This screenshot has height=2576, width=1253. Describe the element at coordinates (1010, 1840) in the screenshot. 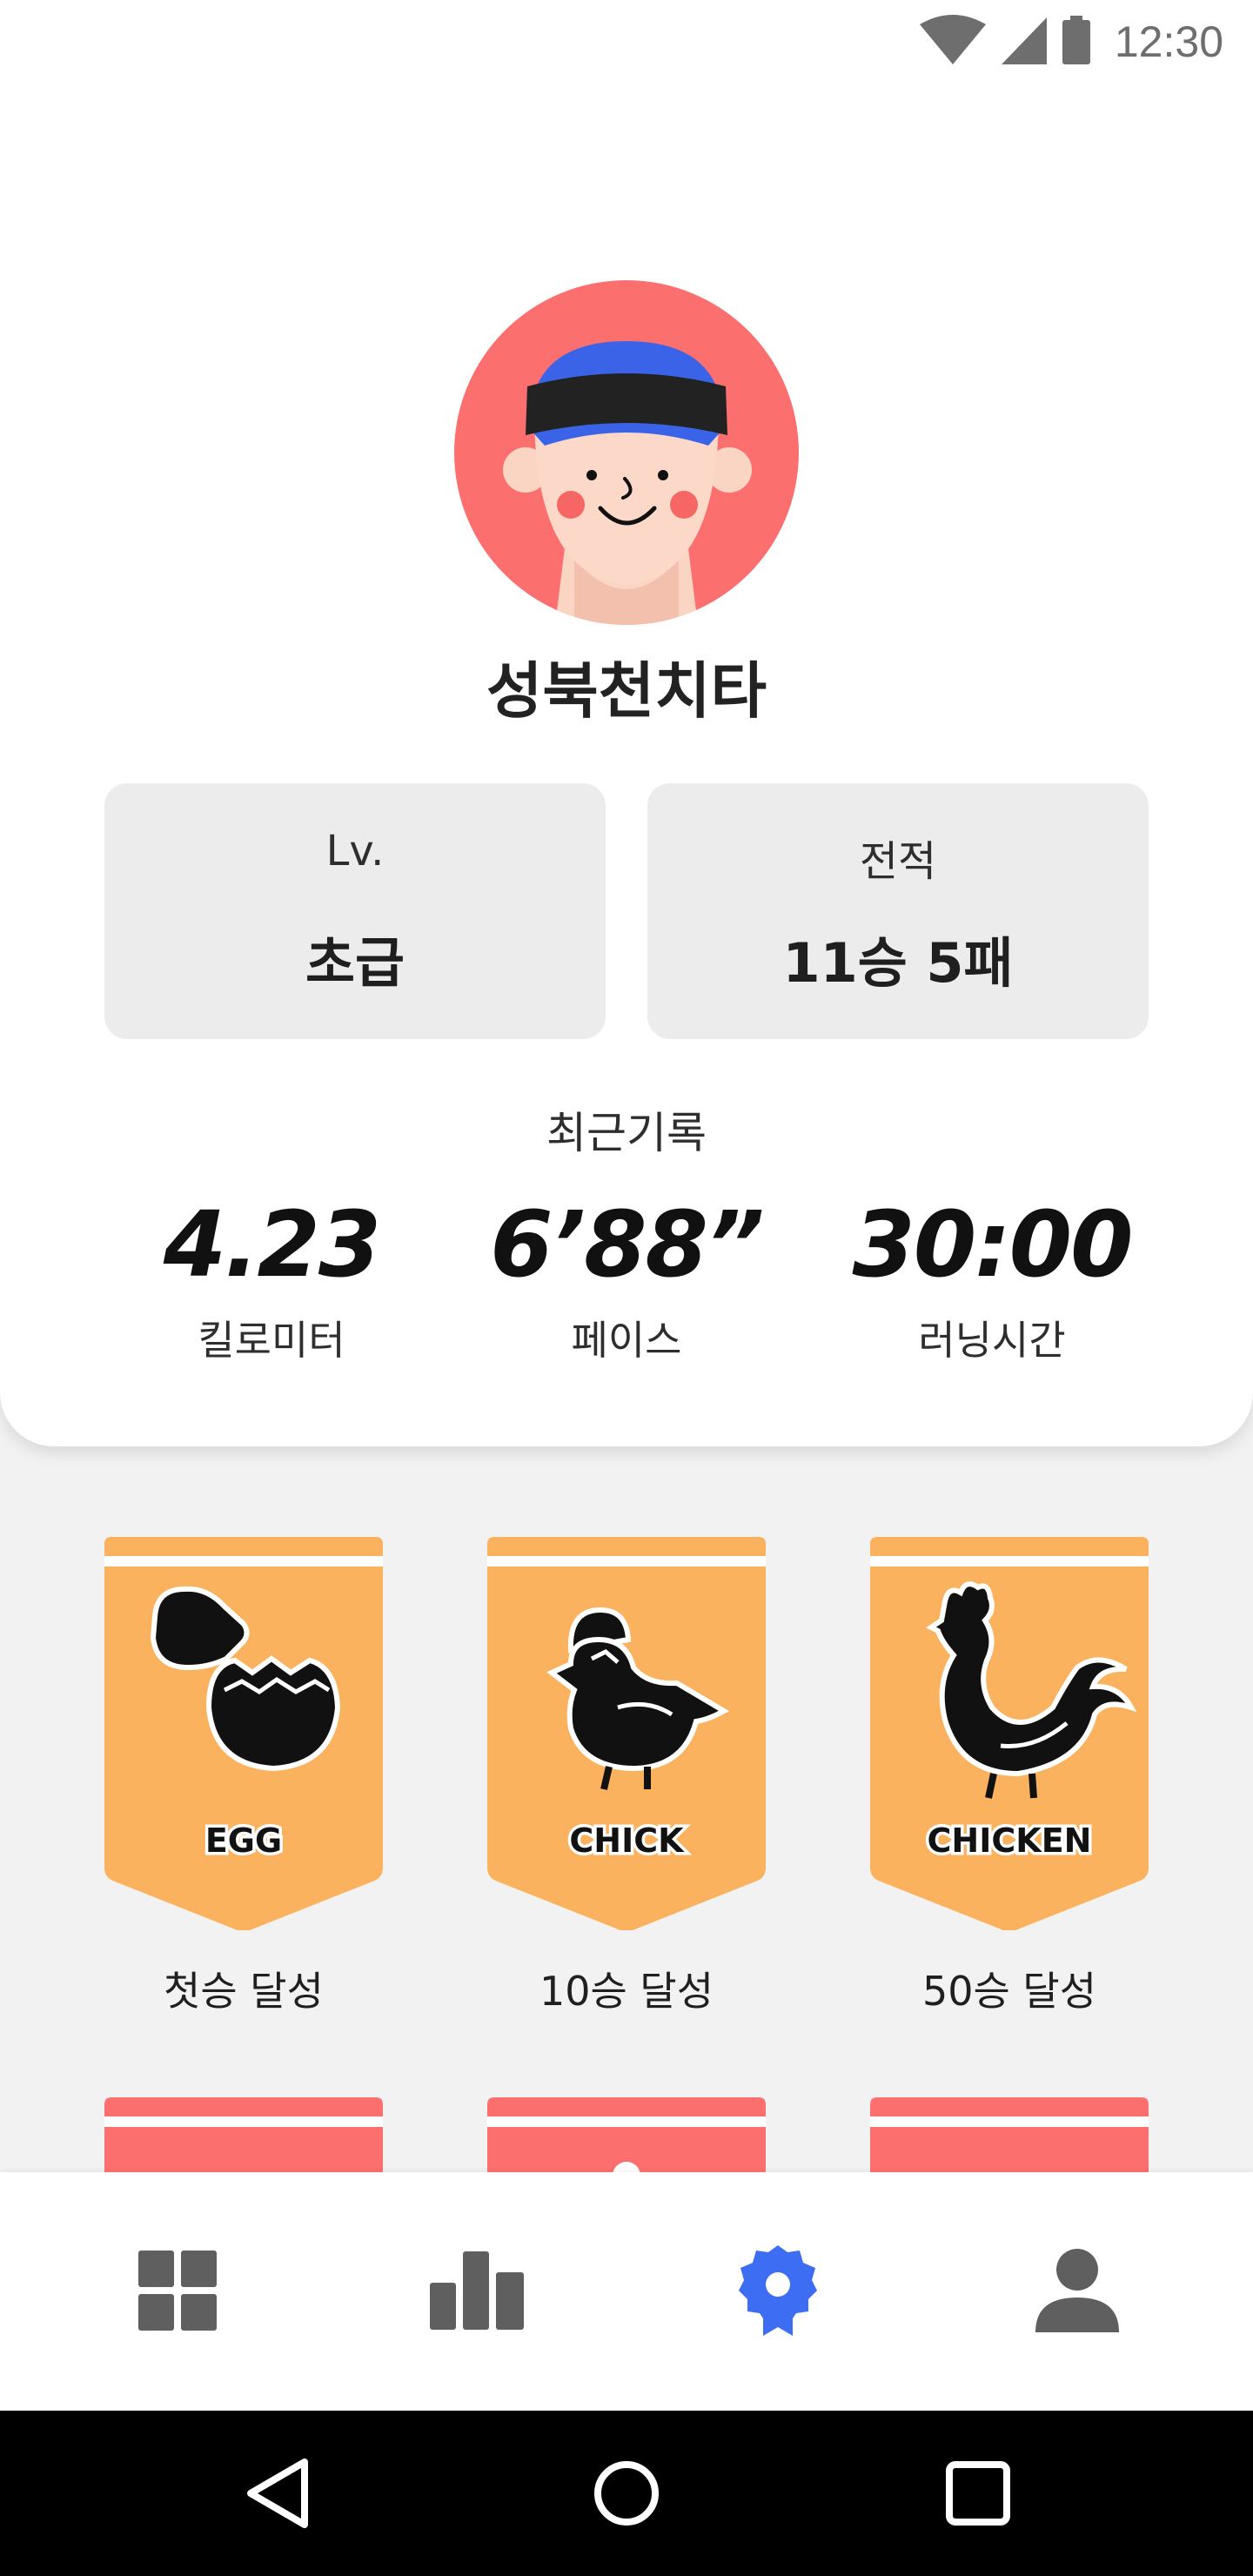

I see `badge-label-chicken: CHICKEN` at that location.